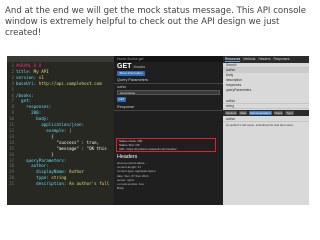 This screenshot has height=240, width=320. Describe the element at coordinates (35, 136) in the screenshot. I see `code-text: {` at that location.